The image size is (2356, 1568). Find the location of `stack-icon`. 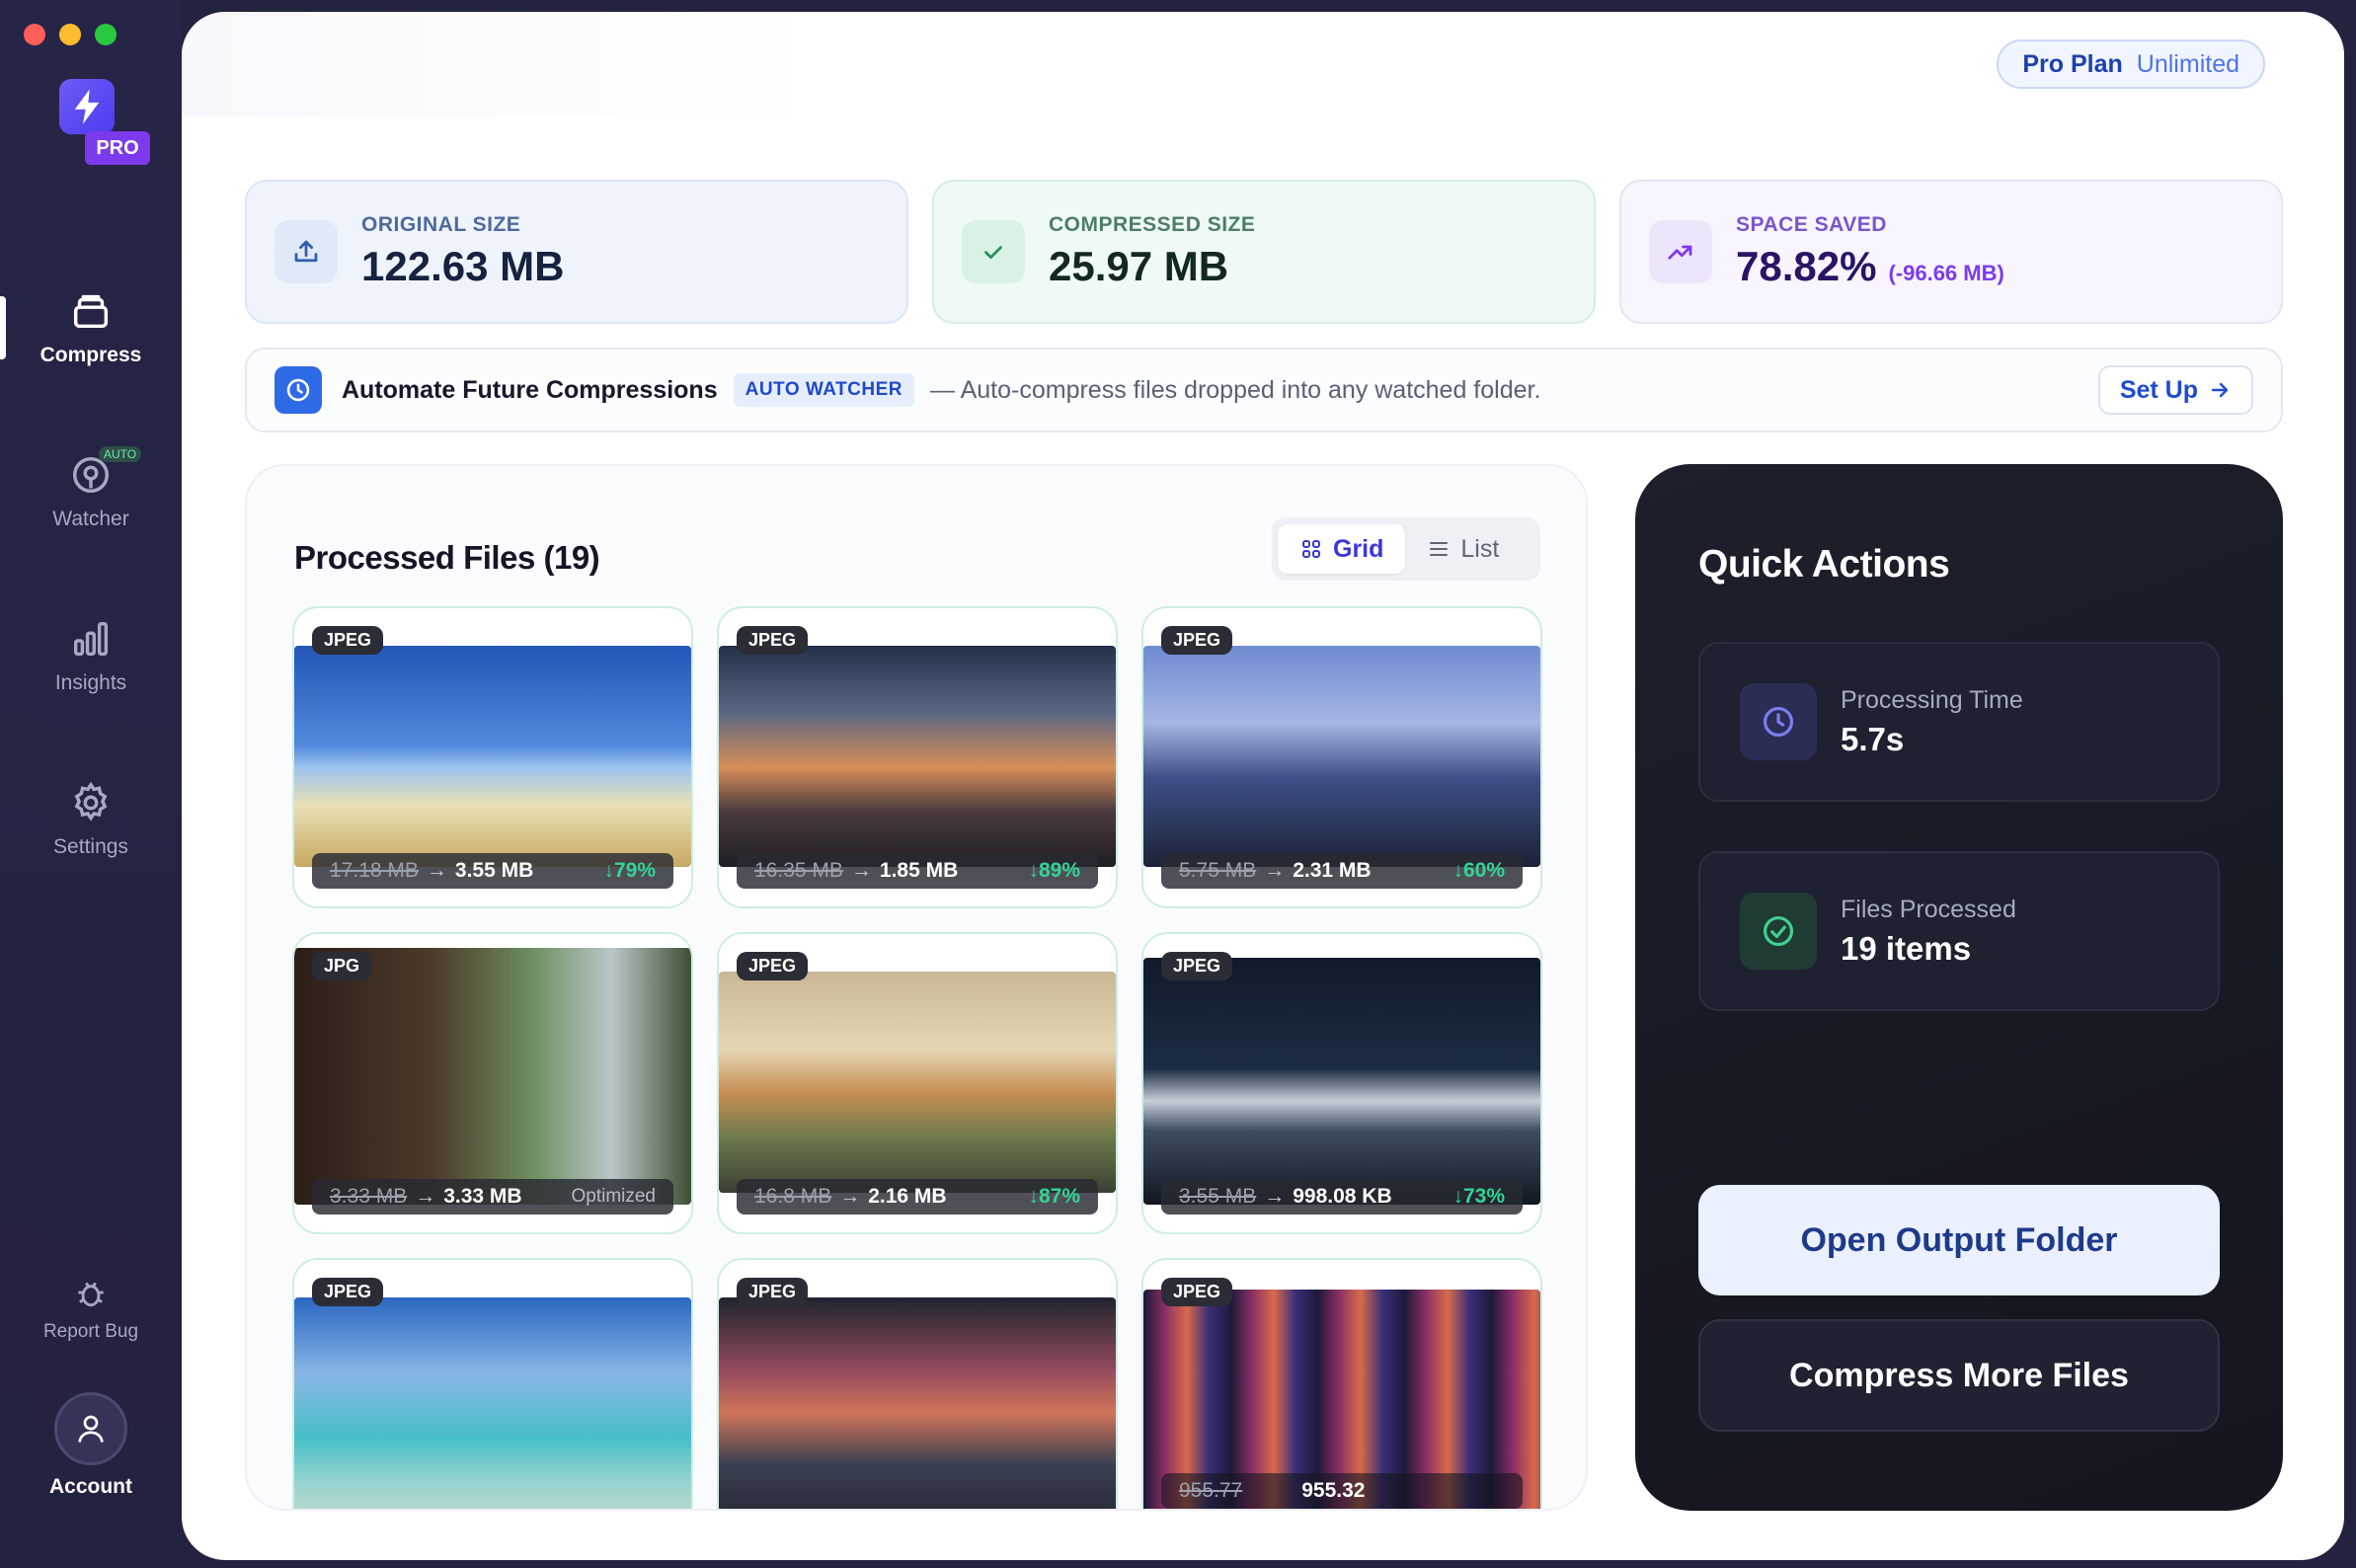

stack-icon is located at coordinates (91, 311).